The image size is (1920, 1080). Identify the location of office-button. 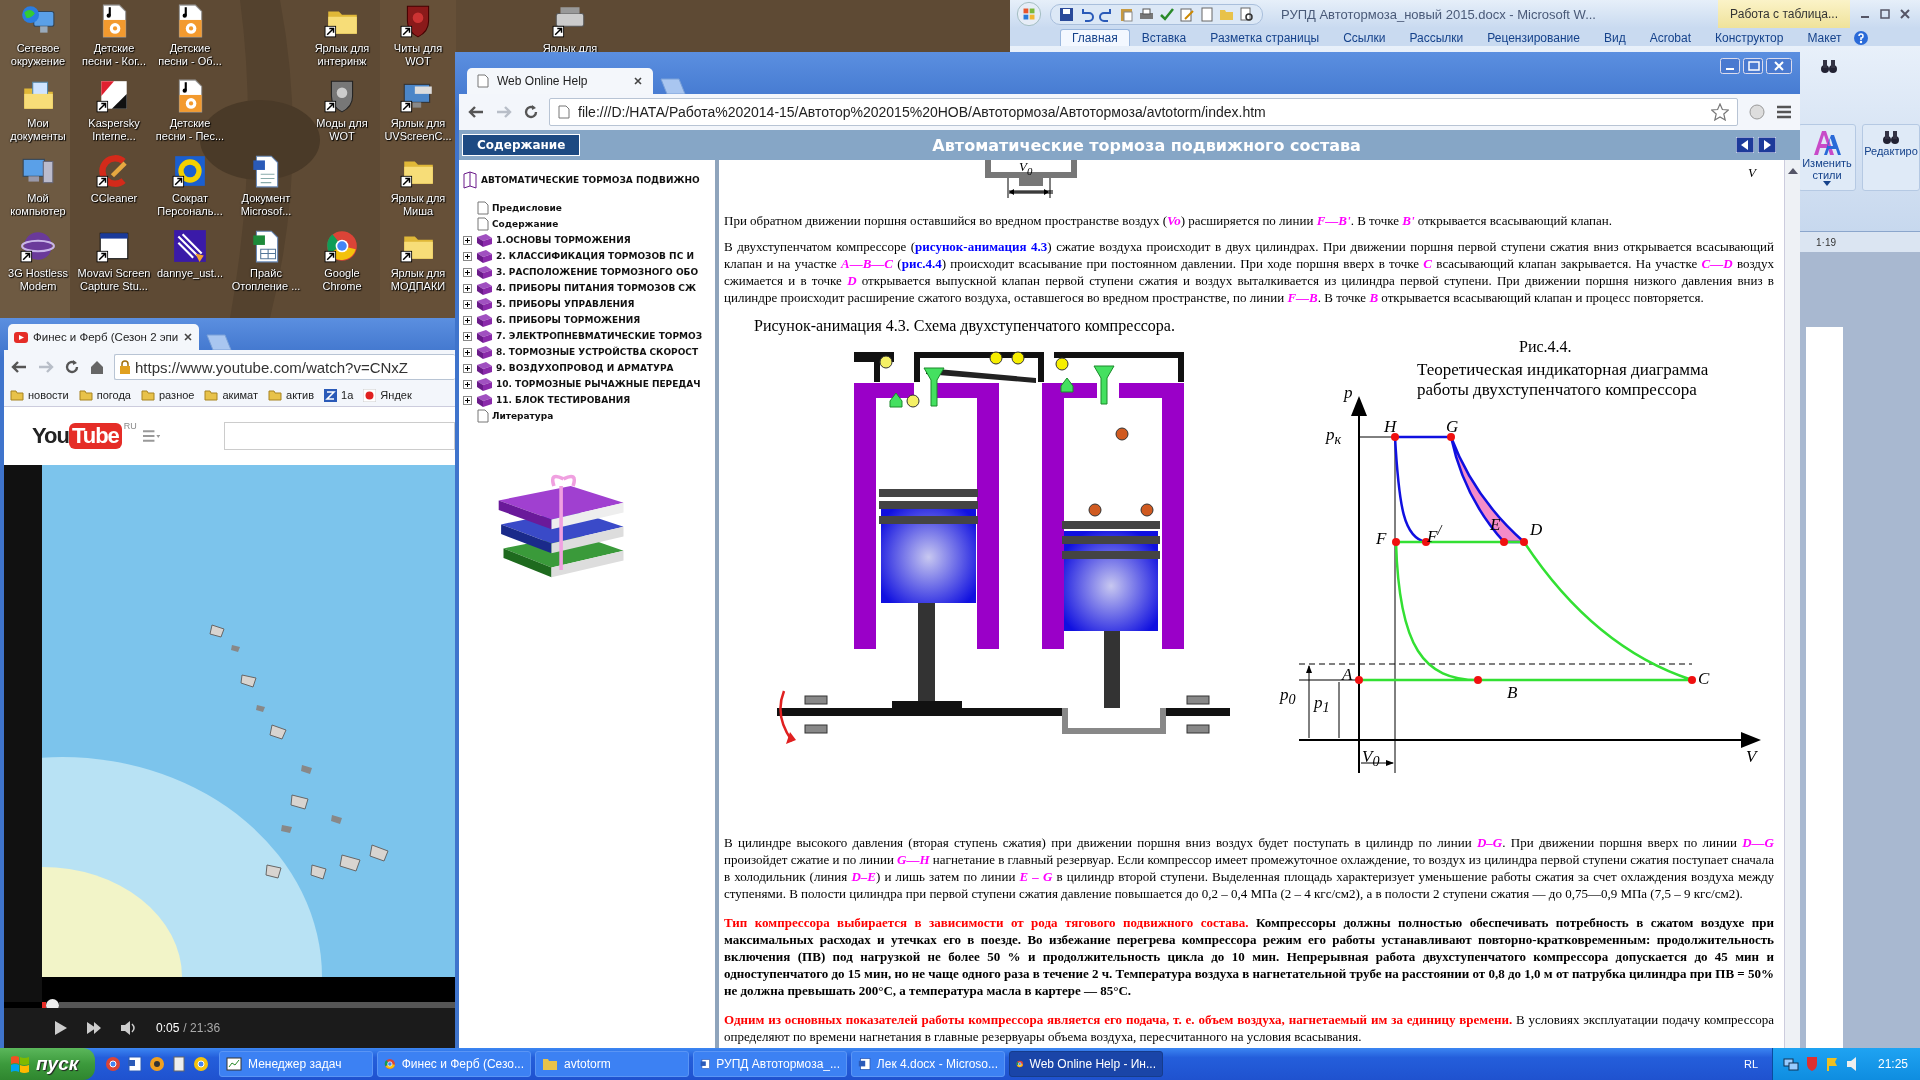
(1029, 14).